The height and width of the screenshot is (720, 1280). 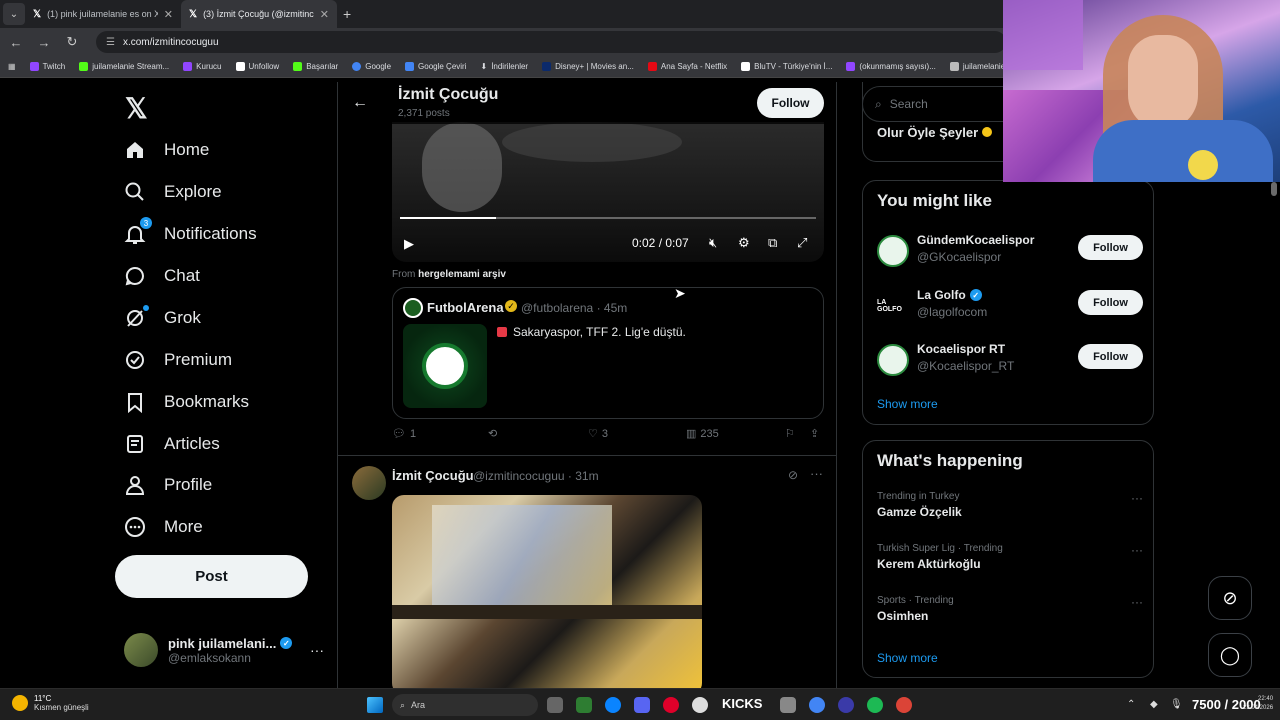 I want to click on sidebar-item-grok: Grok, so click(x=162, y=318).